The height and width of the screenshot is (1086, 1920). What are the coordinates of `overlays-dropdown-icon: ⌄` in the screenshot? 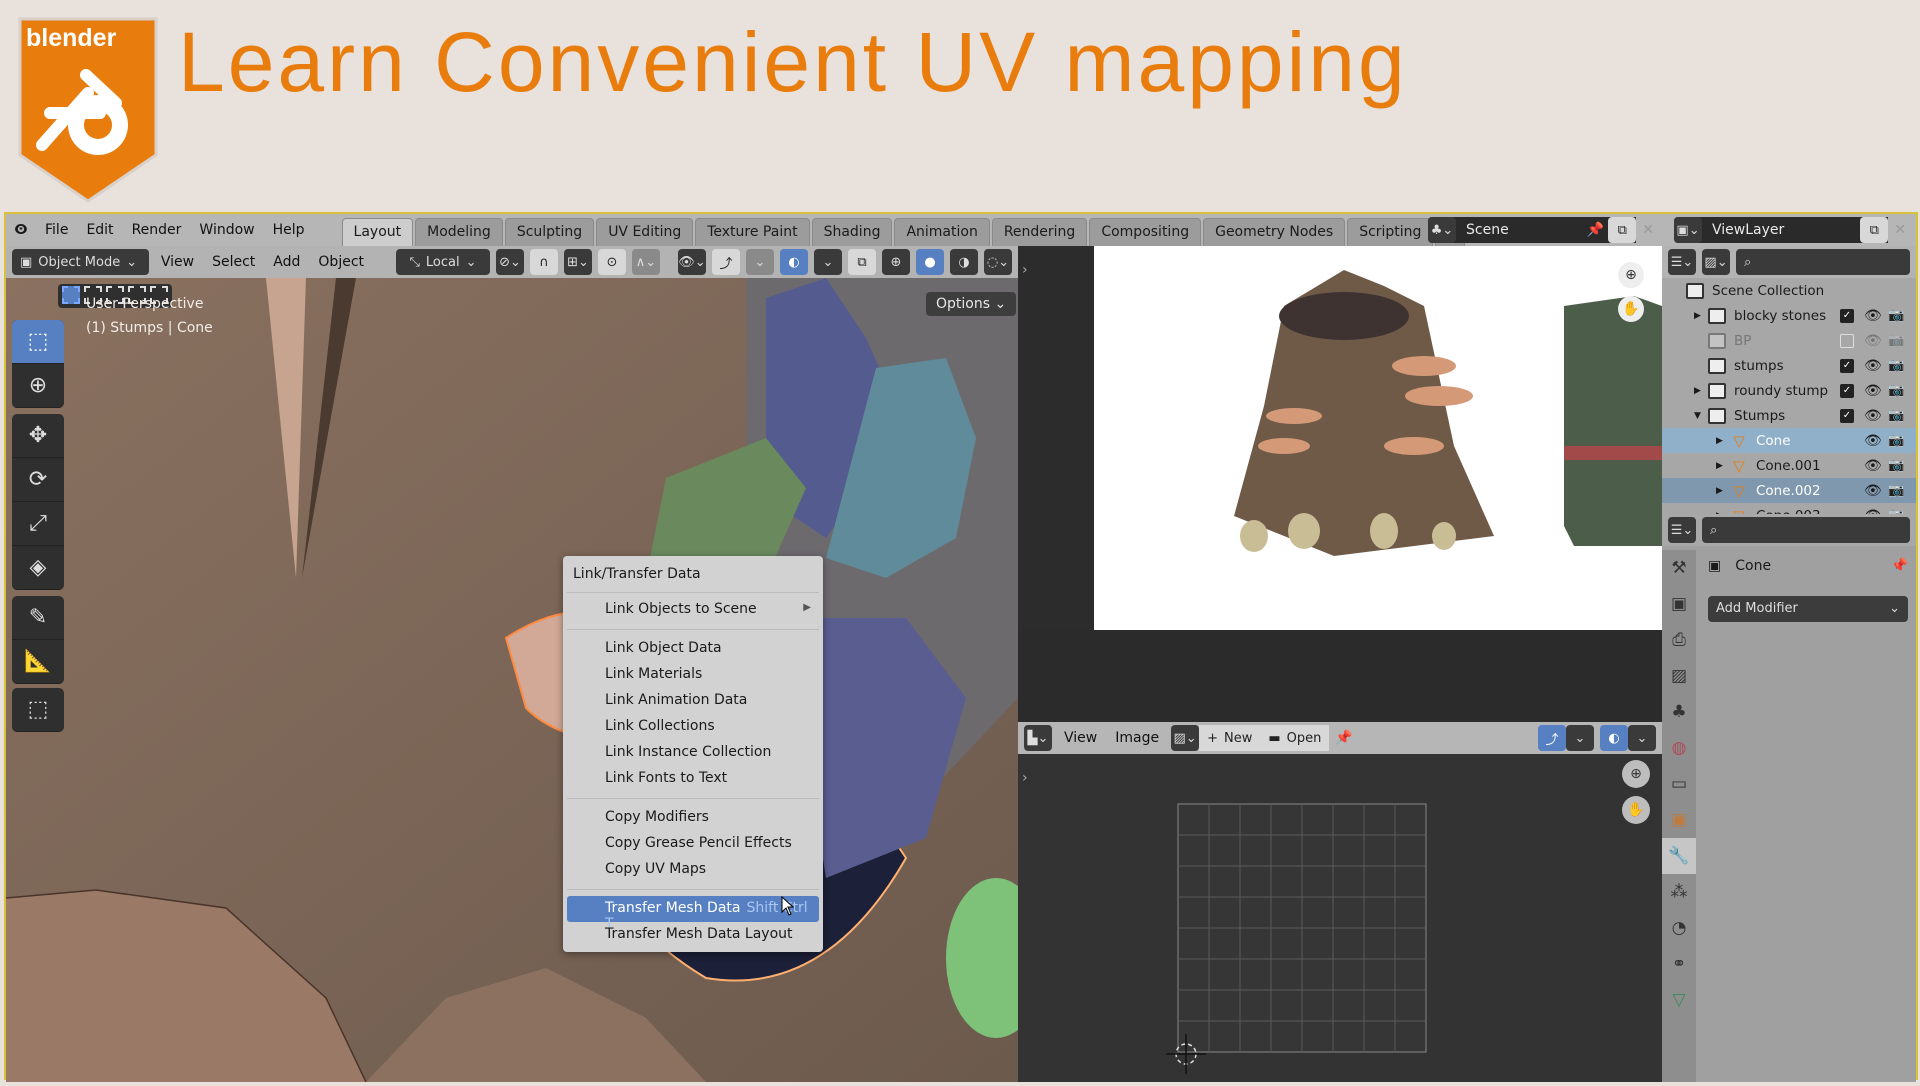 It's located at (828, 262).